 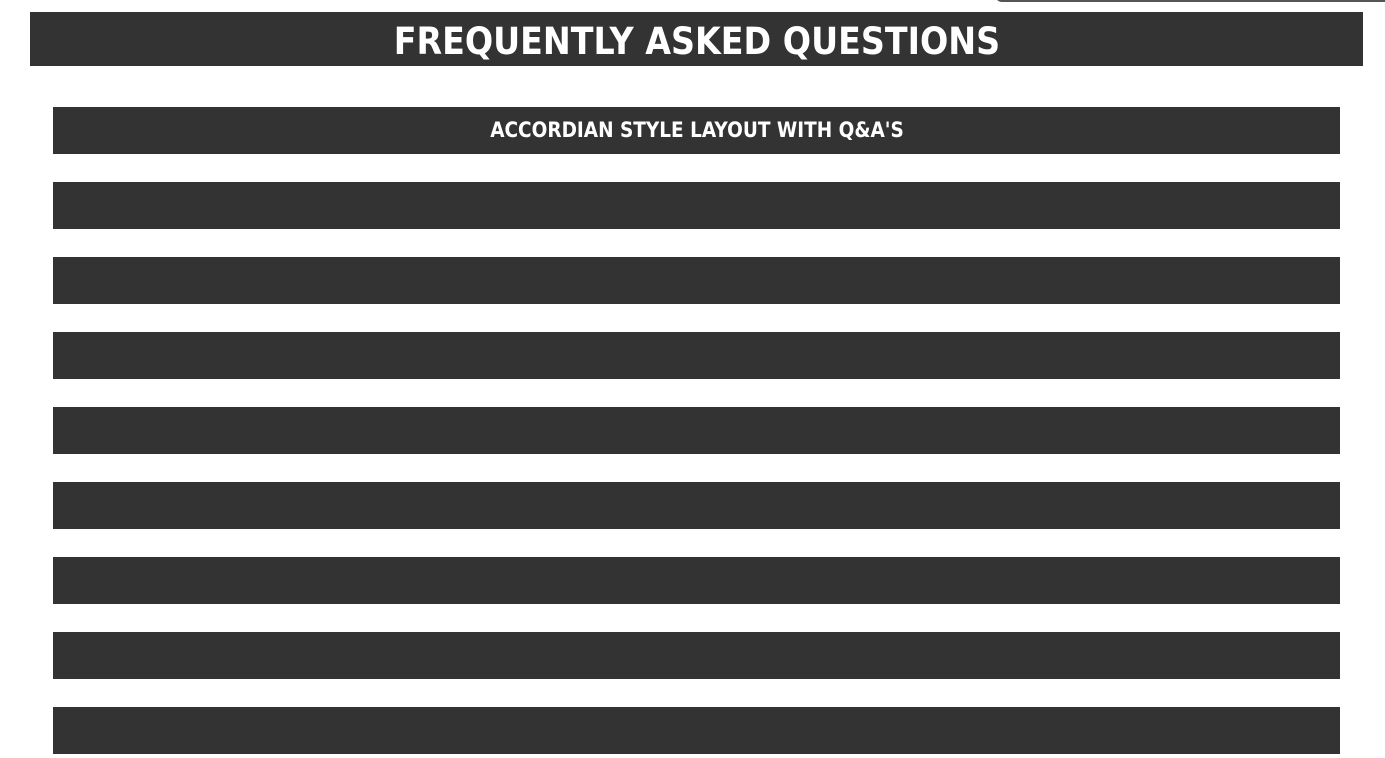 I want to click on faq-header: FREQUENTLY ASKED QUESTIONS, so click(x=696, y=39).